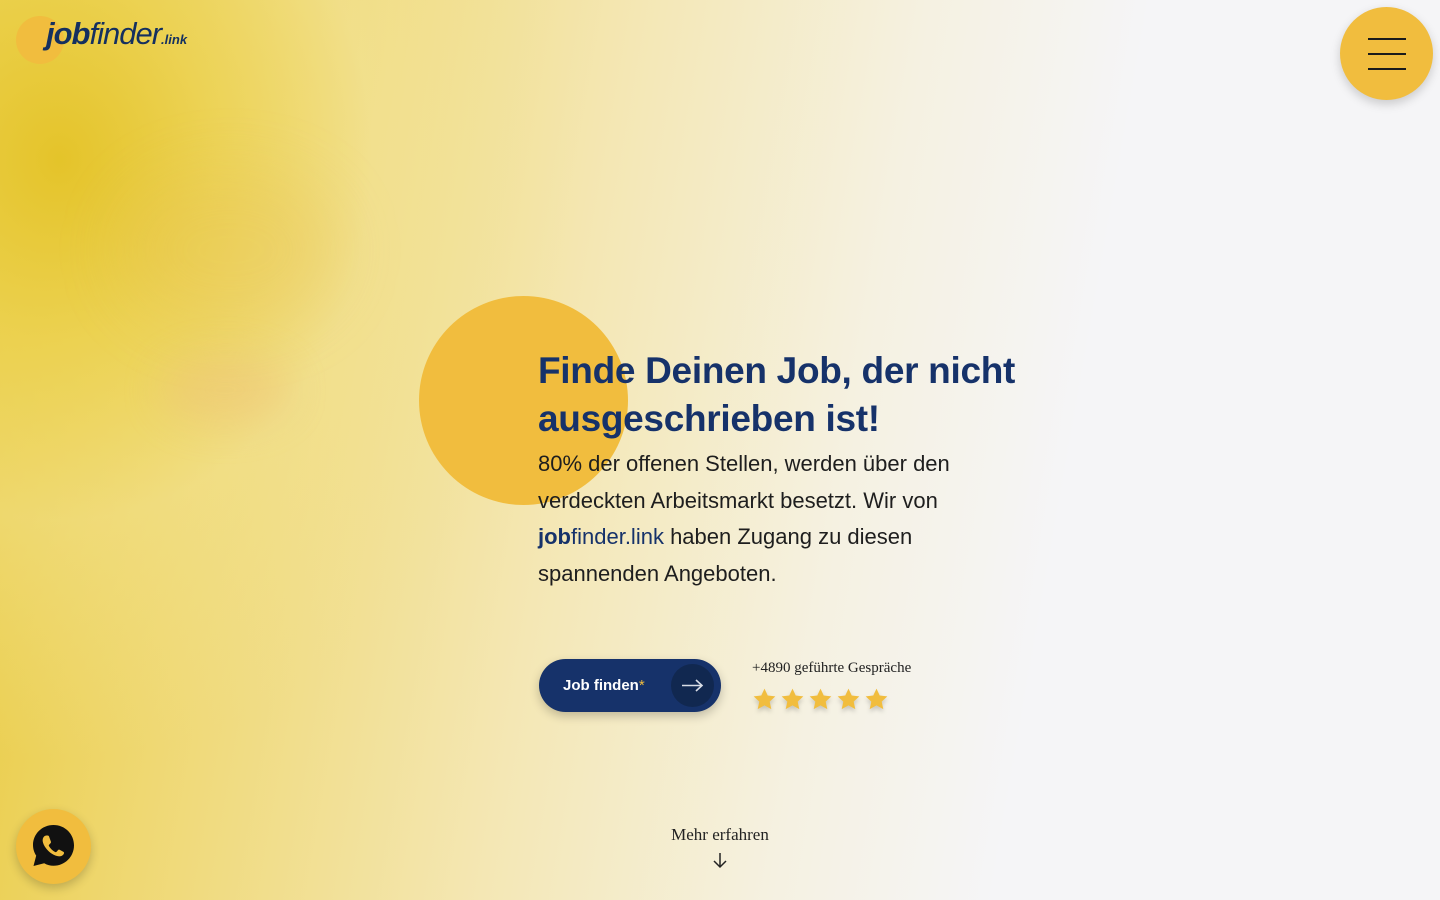 The width and height of the screenshot is (1440, 900). Describe the element at coordinates (68, 33) in the screenshot. I see `logo-job: job` at that location.